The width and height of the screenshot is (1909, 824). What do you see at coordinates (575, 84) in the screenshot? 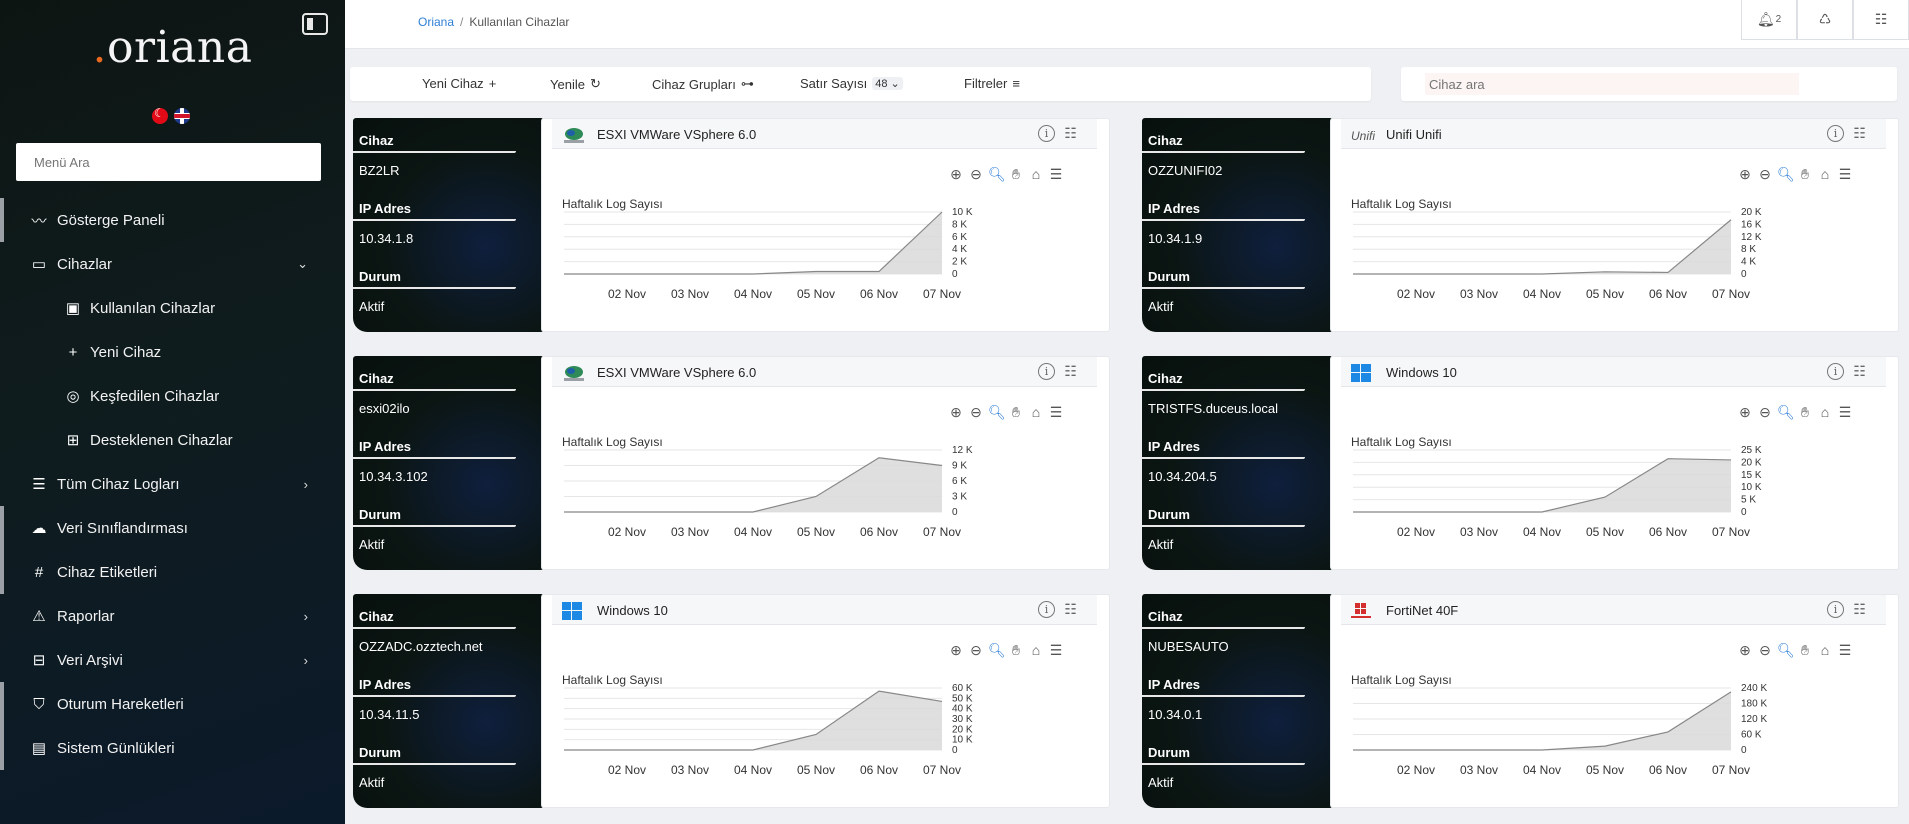
I see `refresh-button: Yenile ↻` at bounding box center [575, 84].